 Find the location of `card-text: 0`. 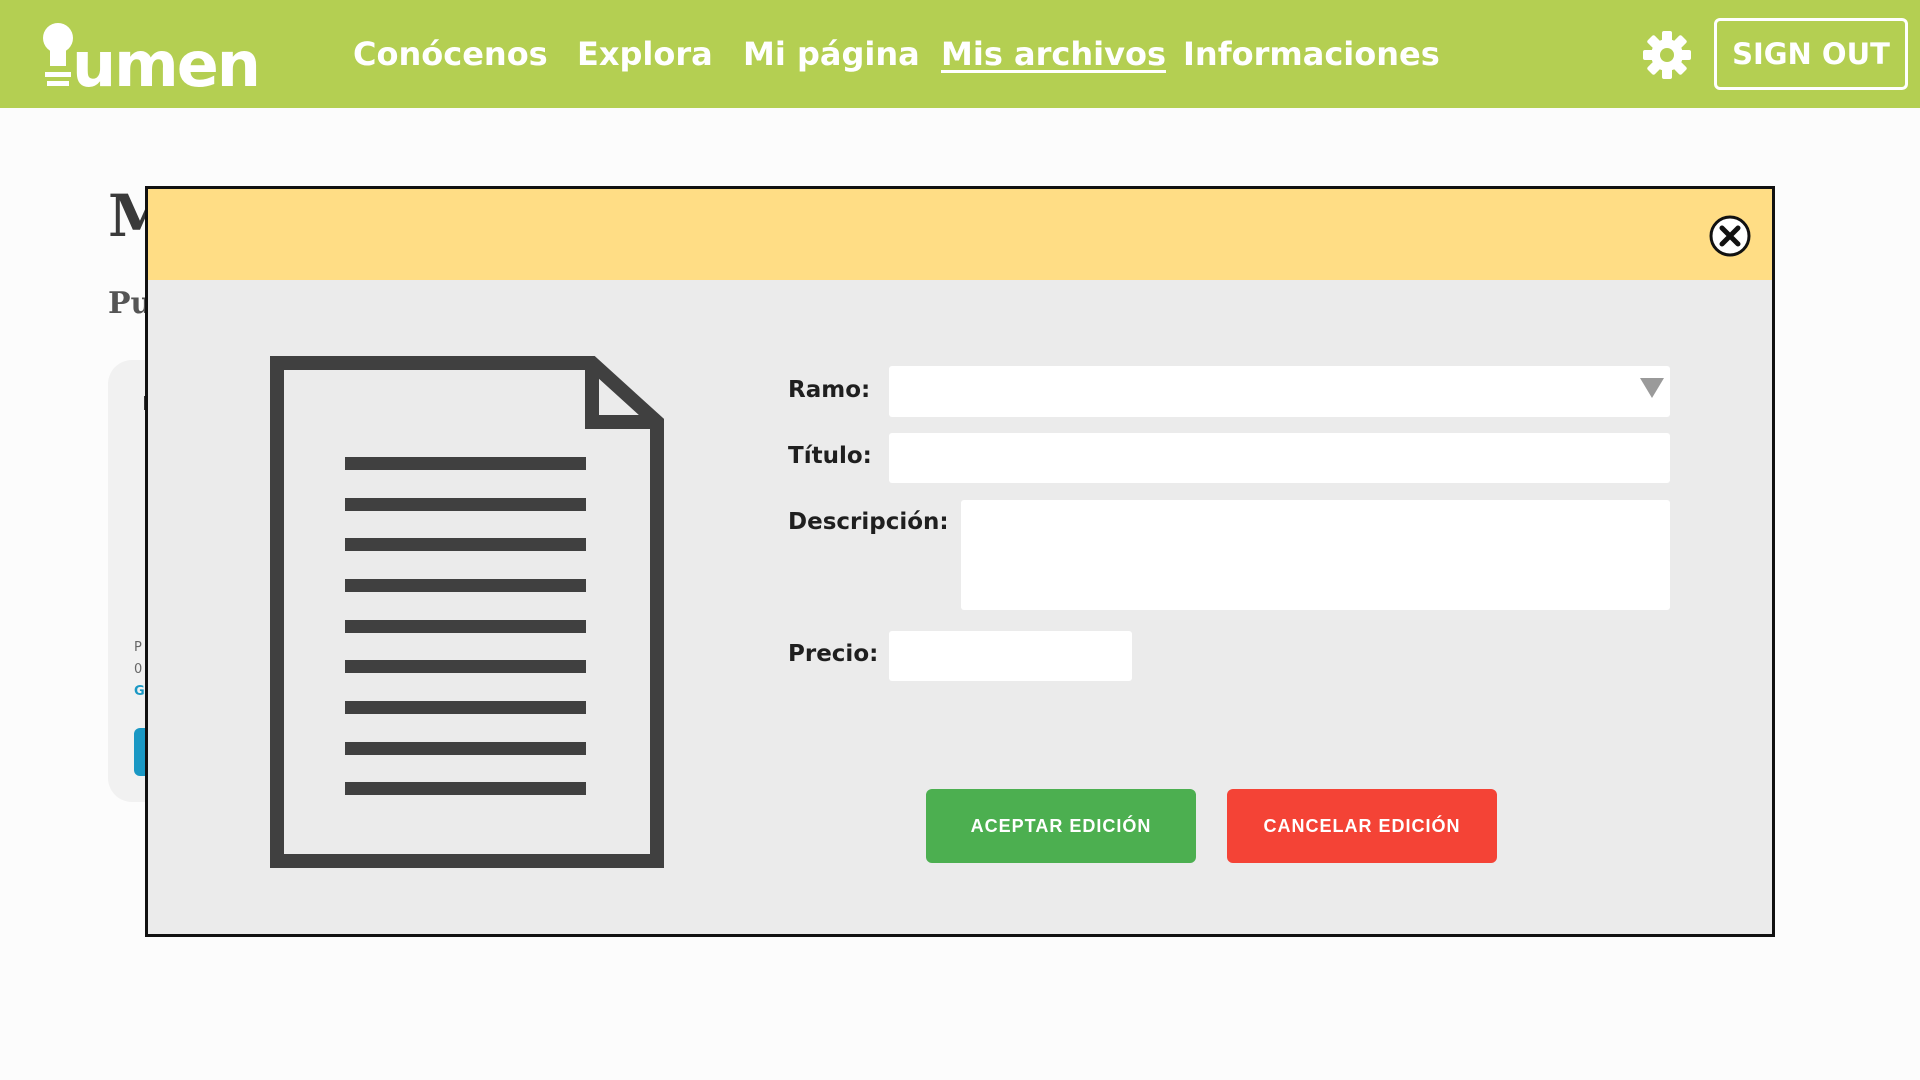

card-text: 0 is located at coordinates (138, 669).